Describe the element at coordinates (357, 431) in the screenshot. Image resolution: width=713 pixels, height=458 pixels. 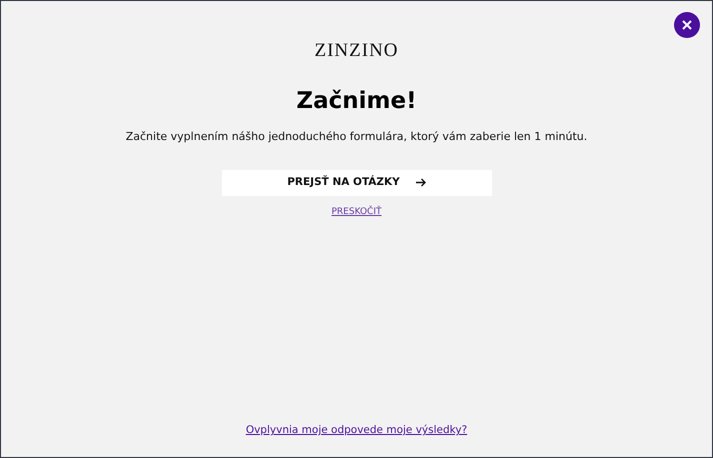
I see `results-link: Ovplyvnia moje odpovede moje výsledky?` at that location.